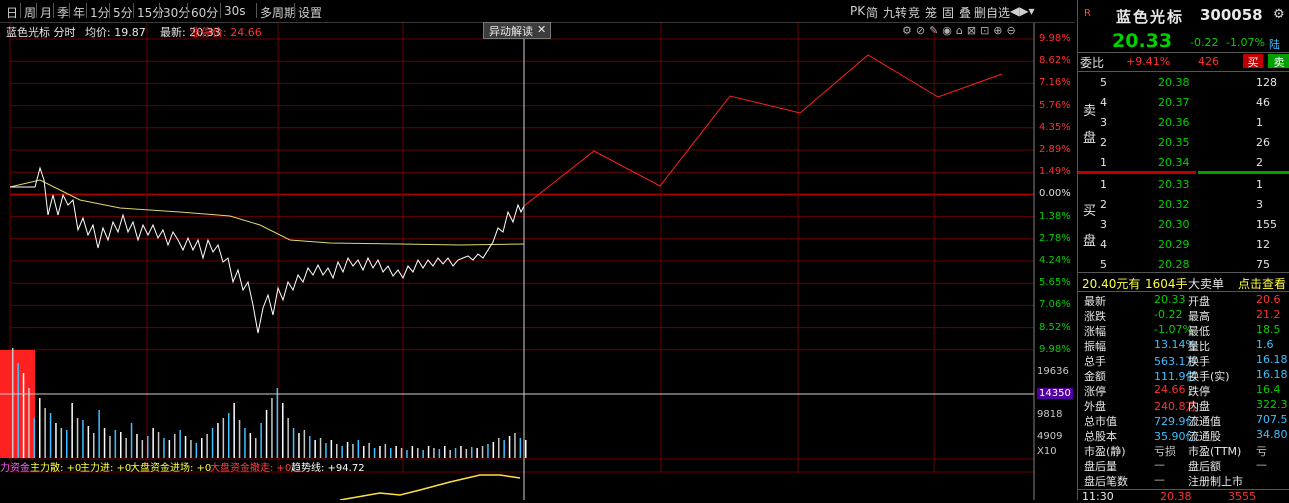 This screenshot has width=1289, height=503. What do you see at coordinates (1055, 305) in the screenshot?
I see `price-axis-label: 7.06%` at bounding box center [1055, 305].